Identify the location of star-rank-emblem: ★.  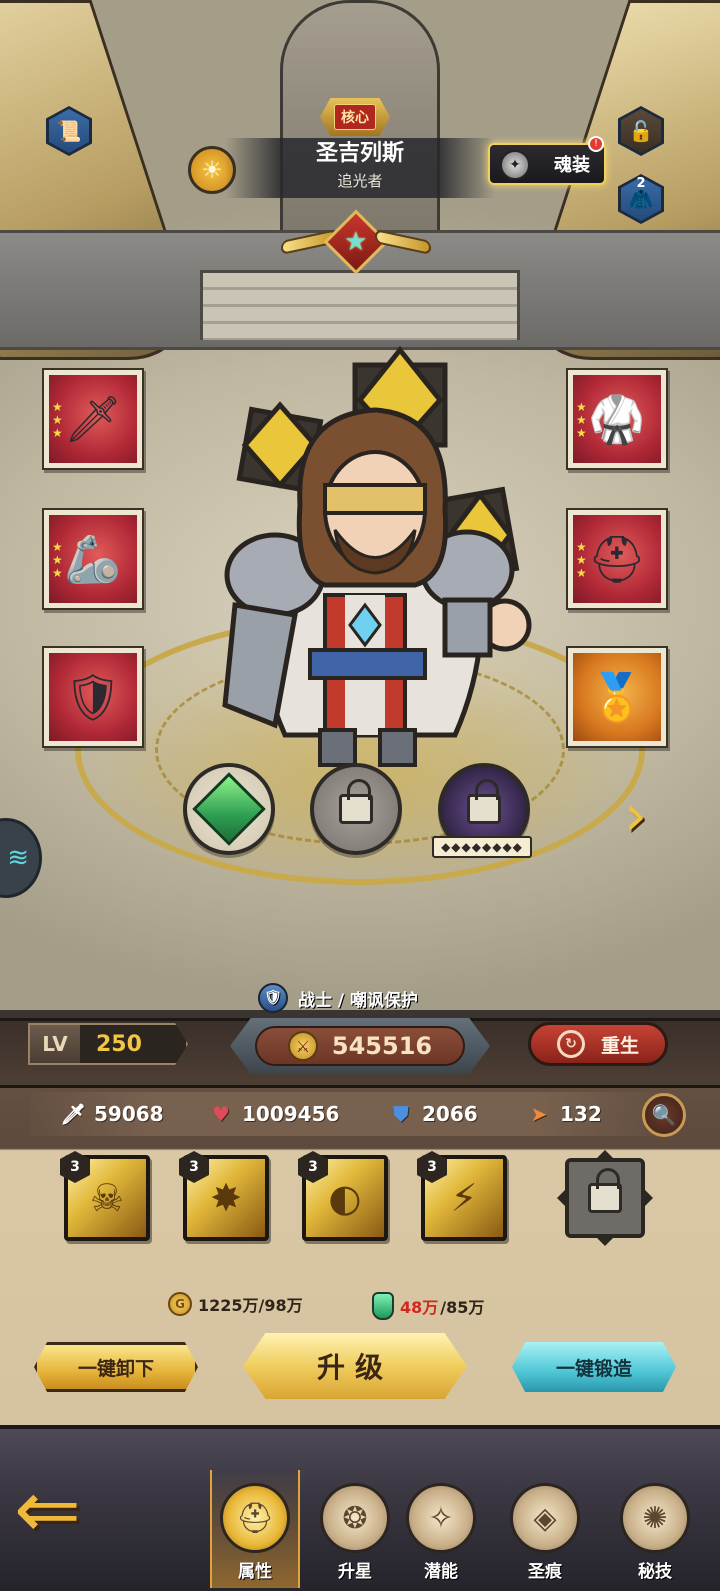
(356, 242).